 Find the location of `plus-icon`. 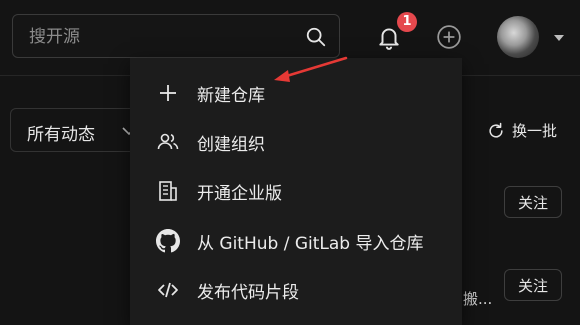

plus-icon is located at coordinates (168, 93).